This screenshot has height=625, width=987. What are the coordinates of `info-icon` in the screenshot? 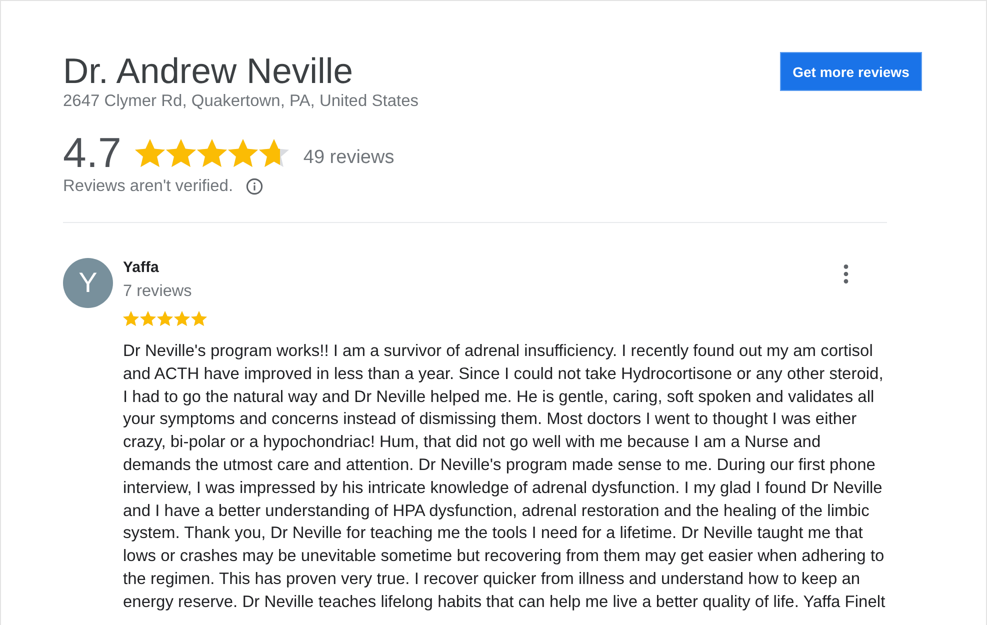 It's located at (255, 186).